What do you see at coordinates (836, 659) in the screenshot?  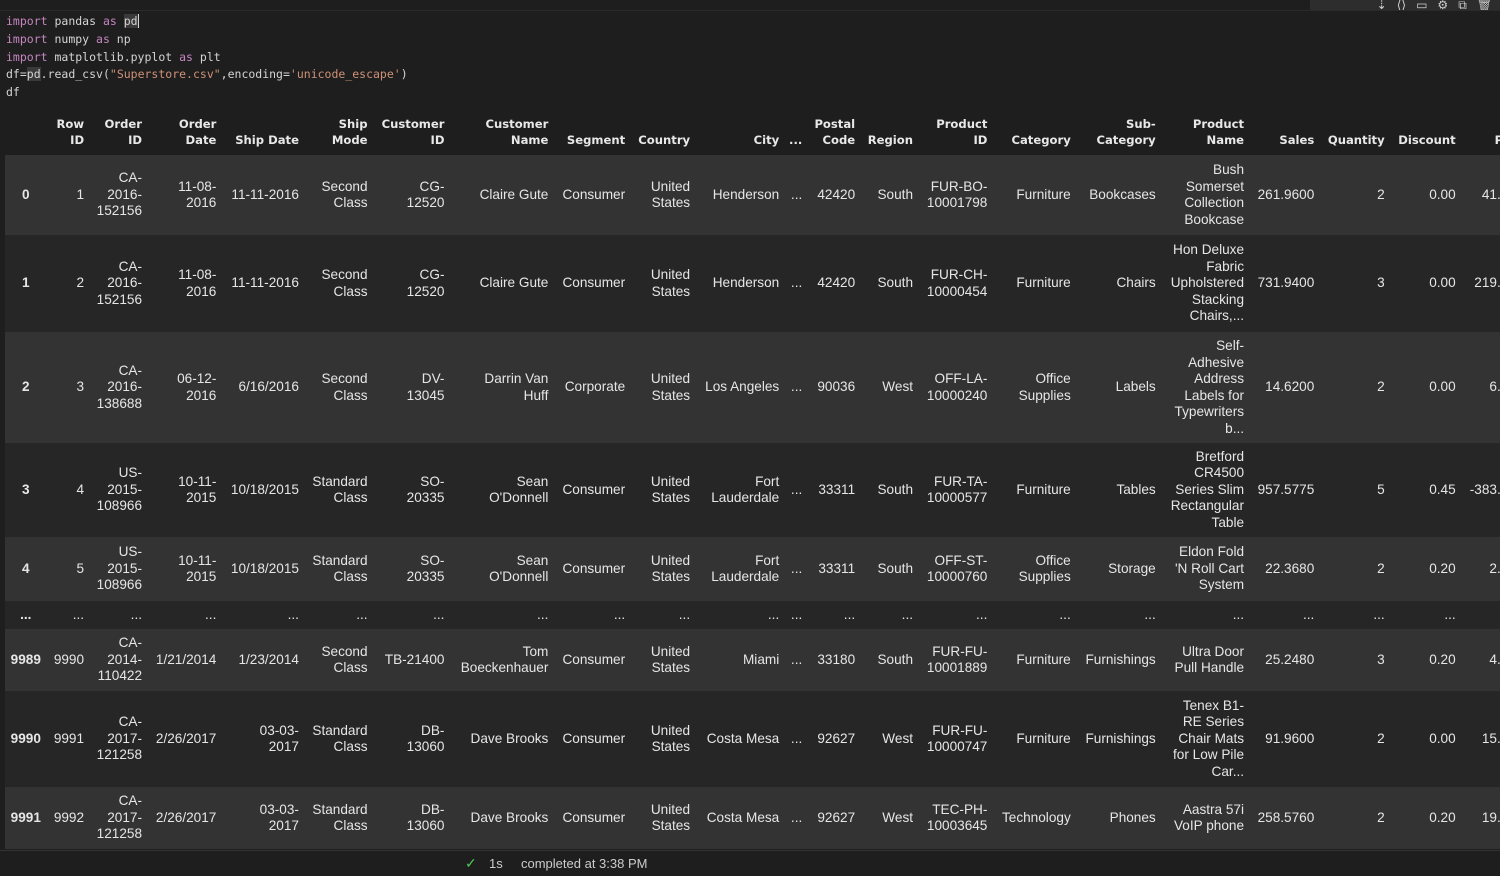 I see `table-cell: 33180` at bounding box center [836, 659].